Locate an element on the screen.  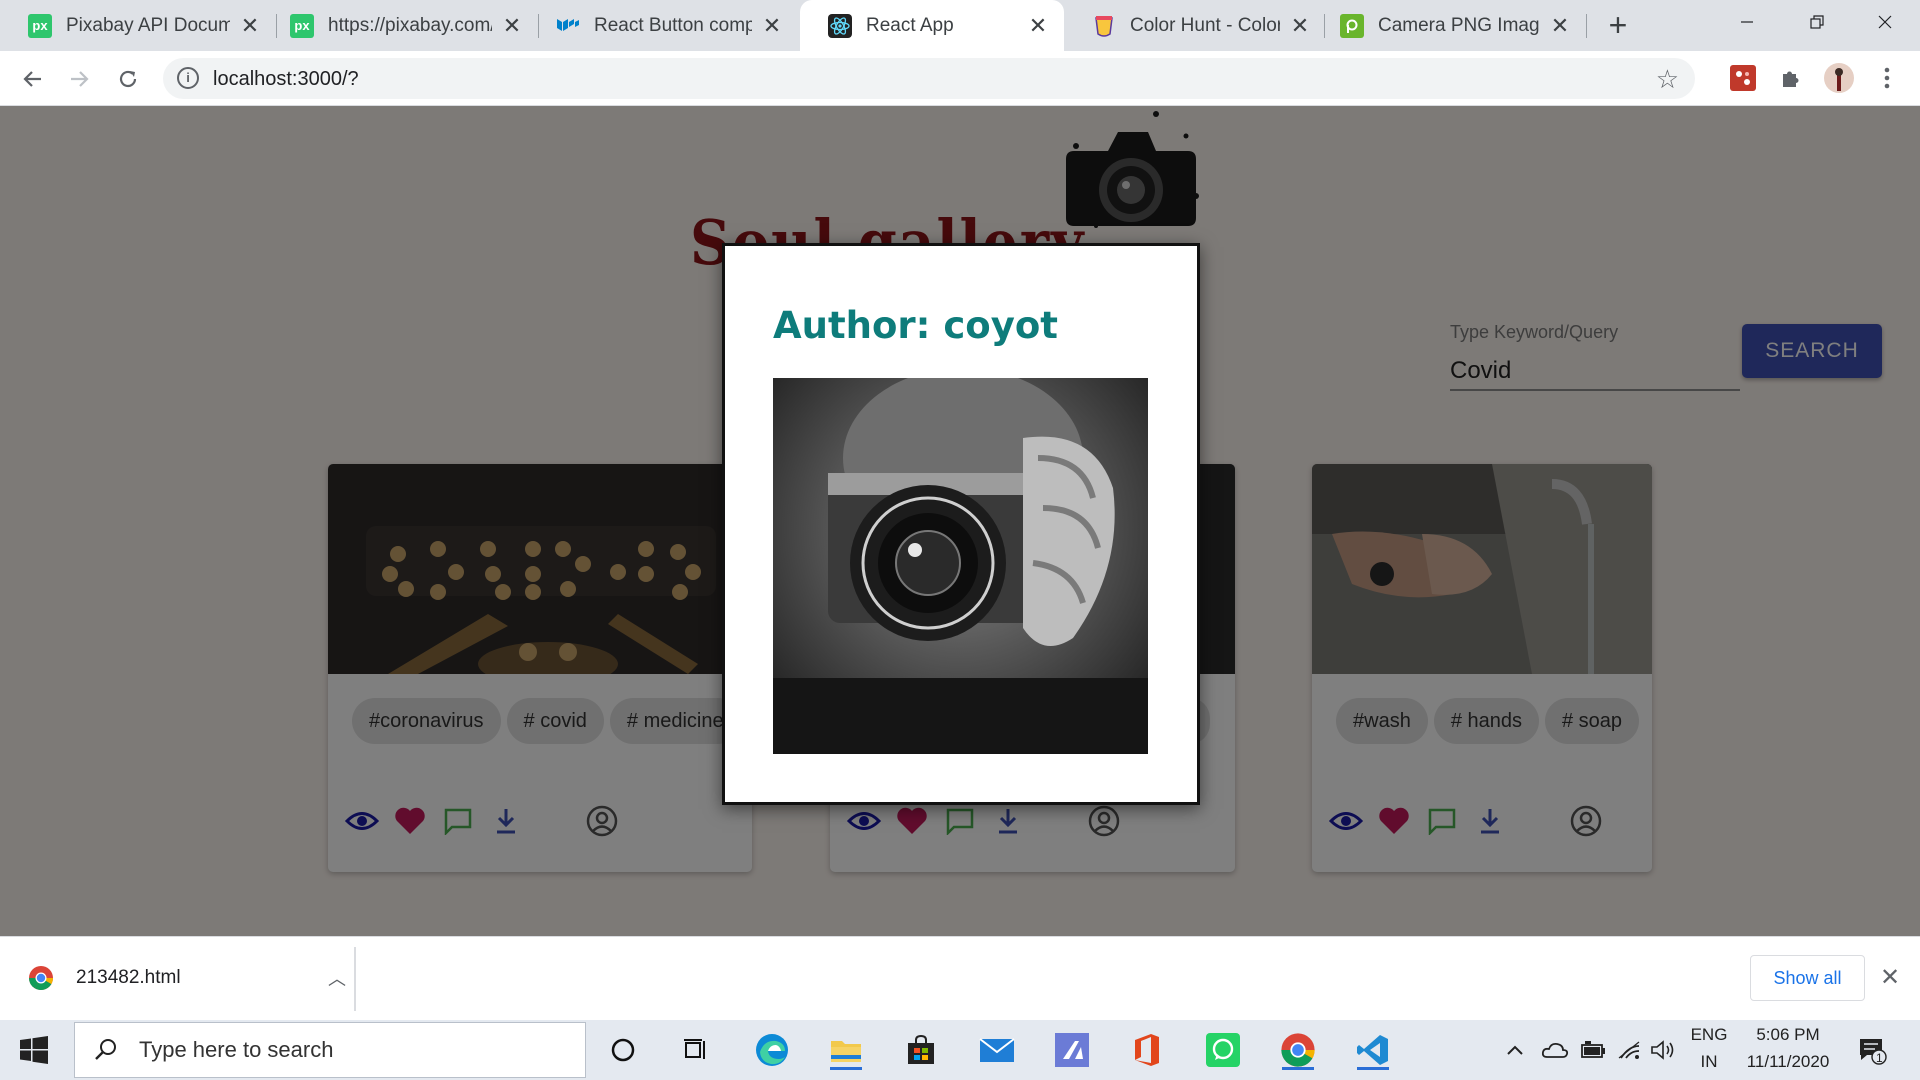
onedrive-cloud-icon is located at coordinates (1555, 1050).